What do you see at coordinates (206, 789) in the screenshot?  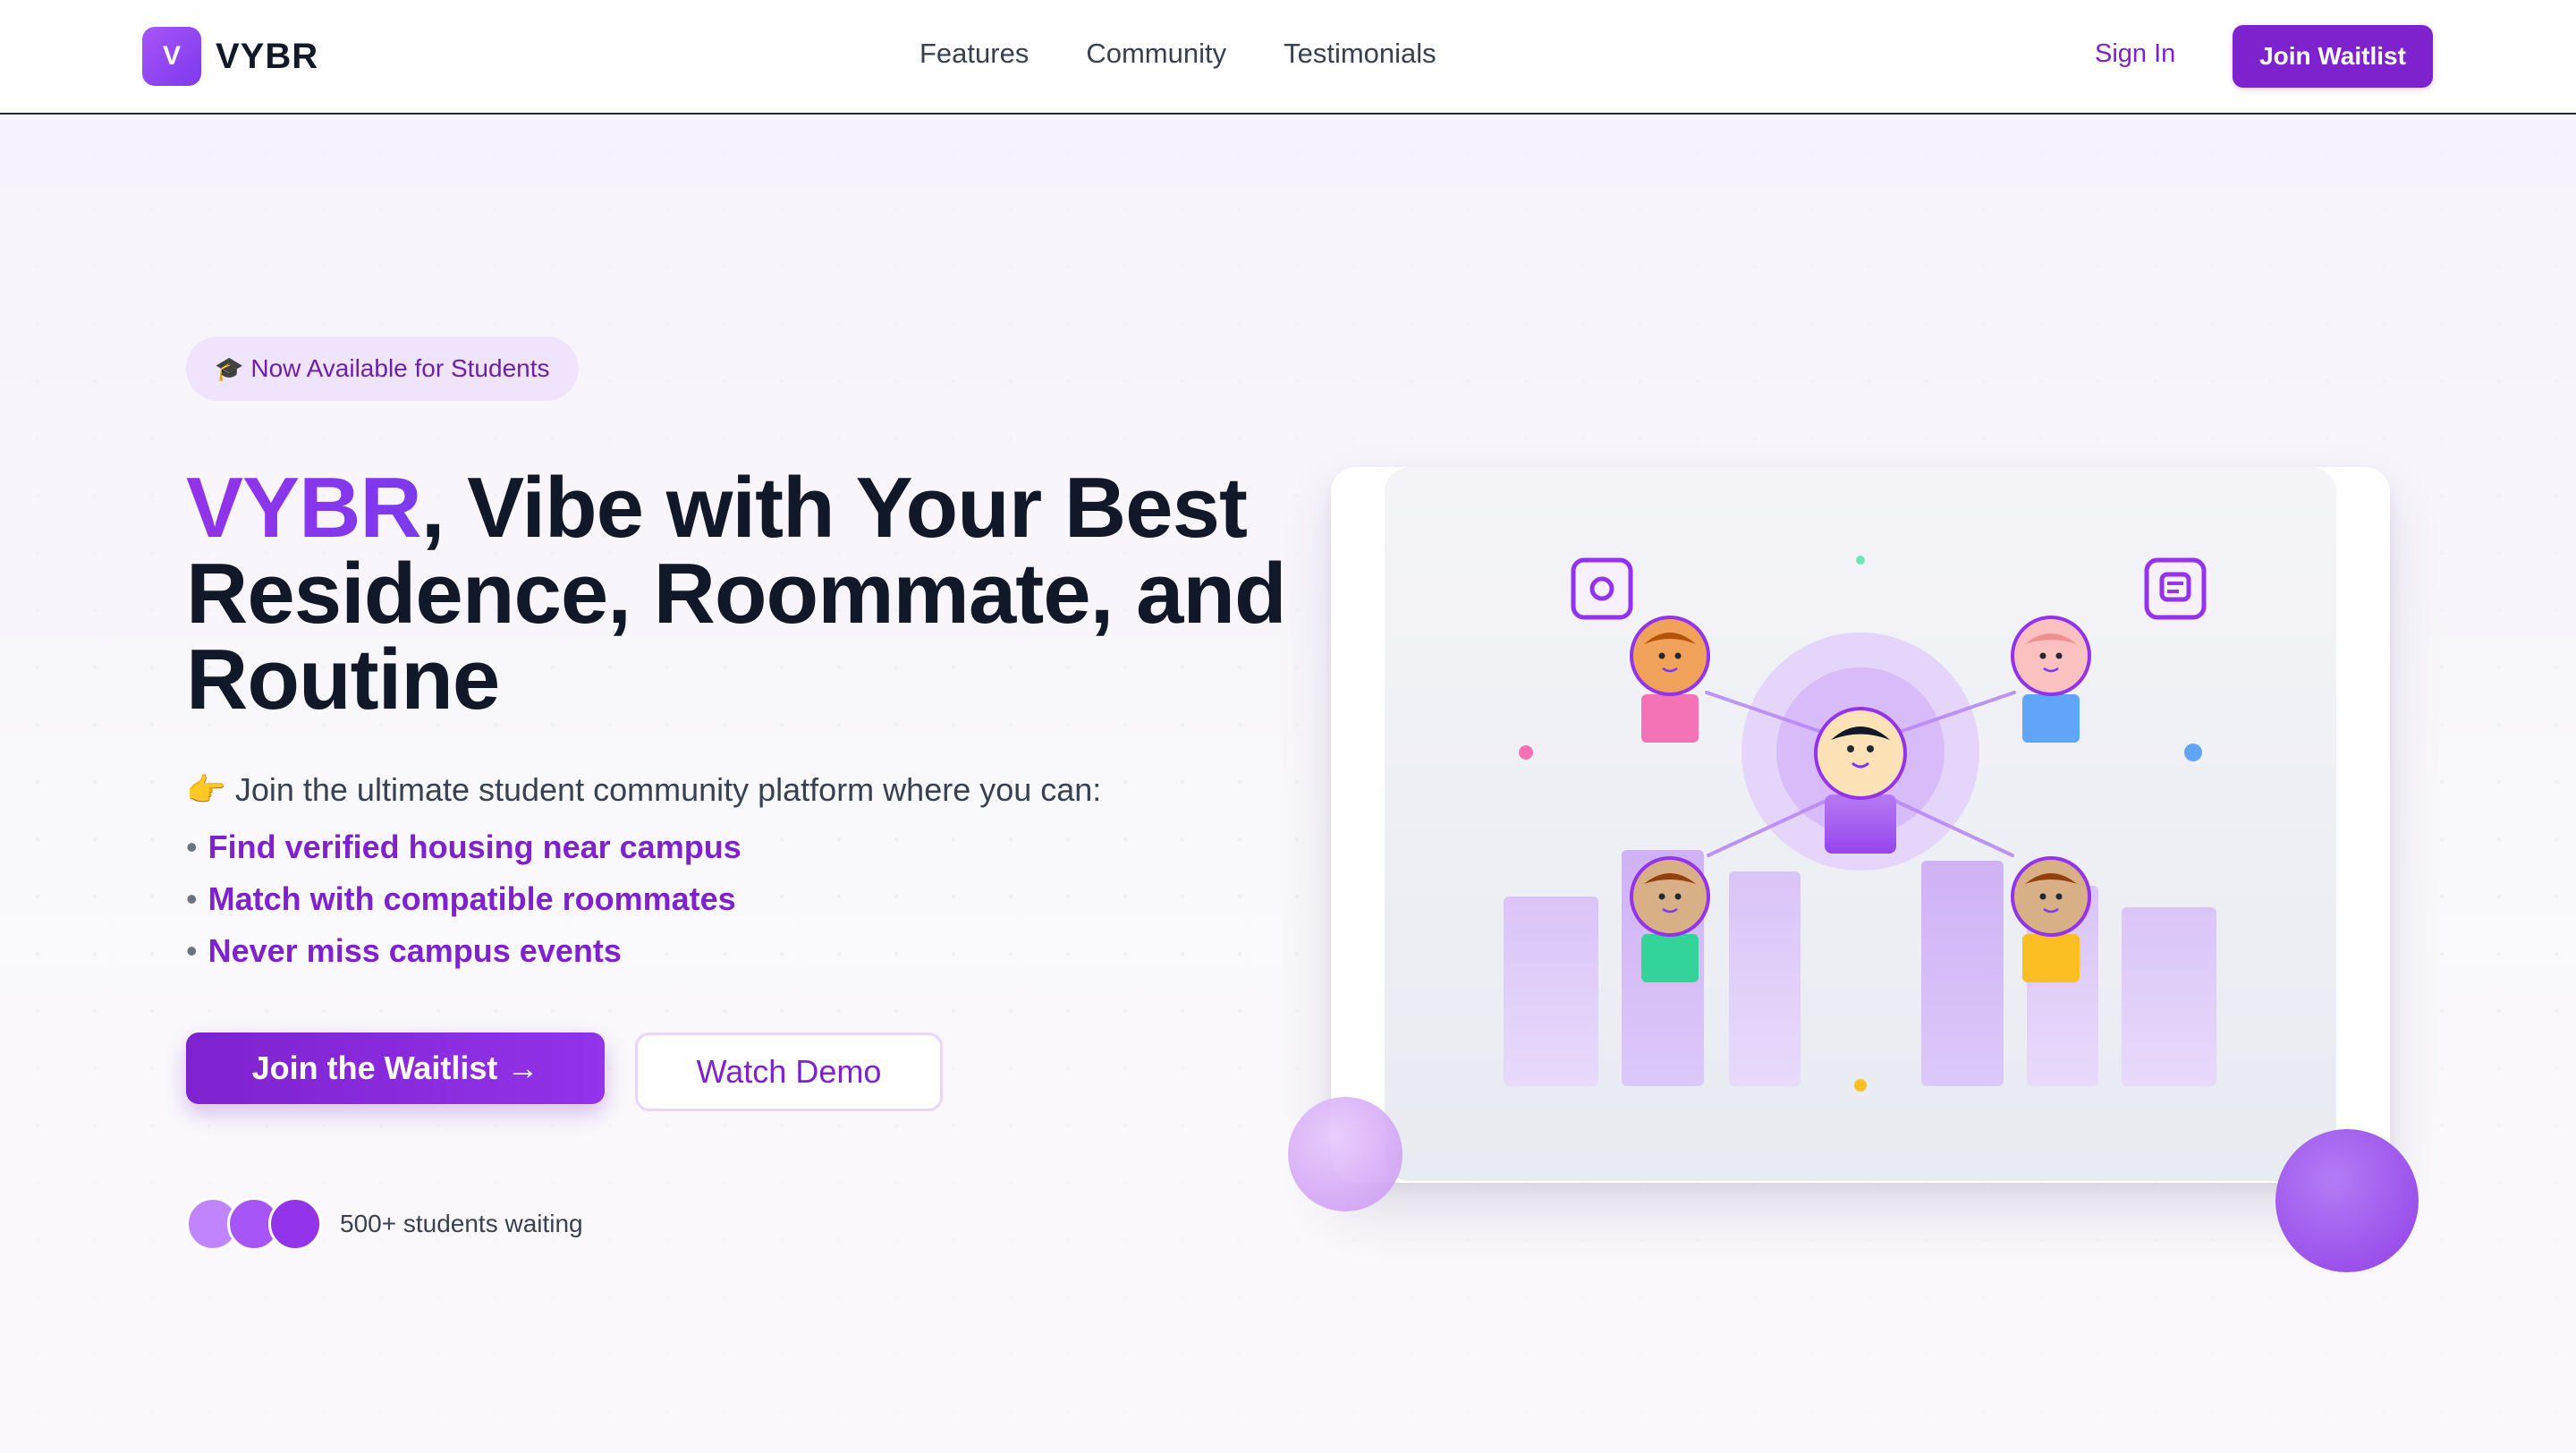 I see `pointing-hand-icon: 👉` at bounding box center [206, 789].